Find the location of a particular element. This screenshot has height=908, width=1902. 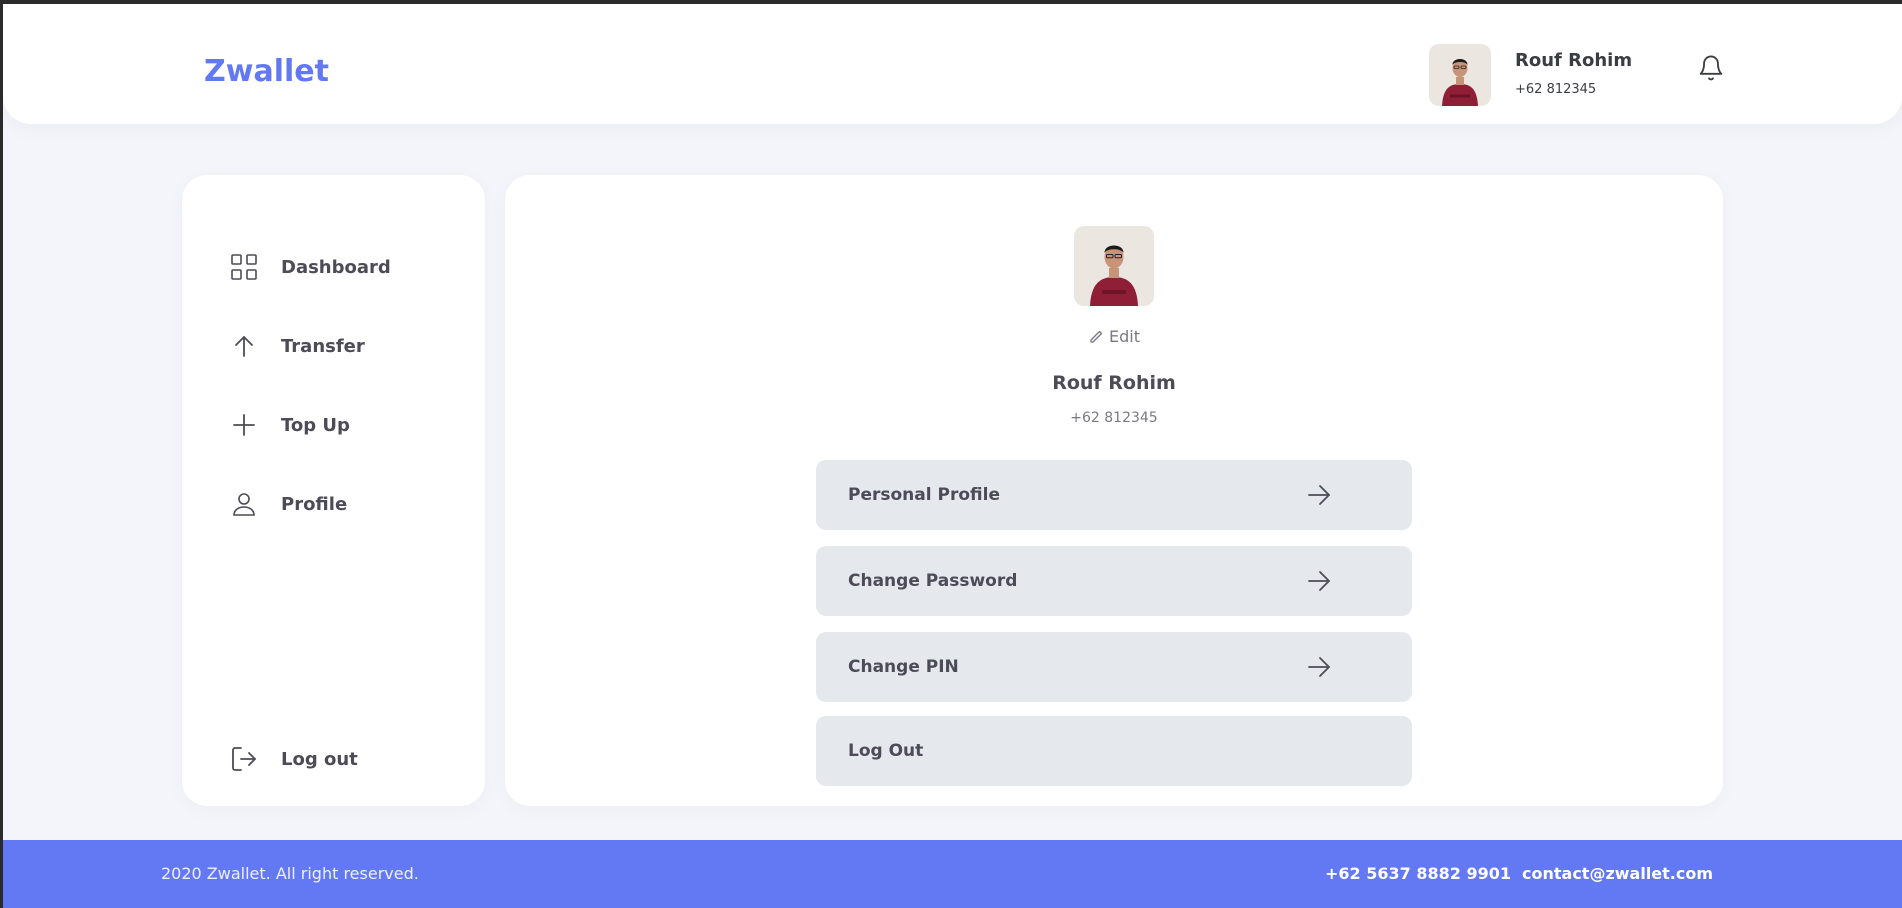

header-avatar is located at coordinates (1460, 75).